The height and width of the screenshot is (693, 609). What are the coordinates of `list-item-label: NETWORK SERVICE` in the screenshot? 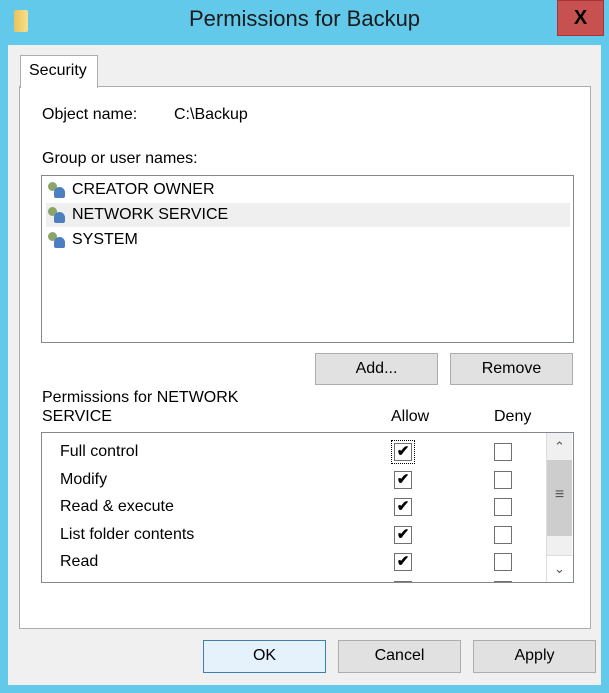 It's located at (150, 214).